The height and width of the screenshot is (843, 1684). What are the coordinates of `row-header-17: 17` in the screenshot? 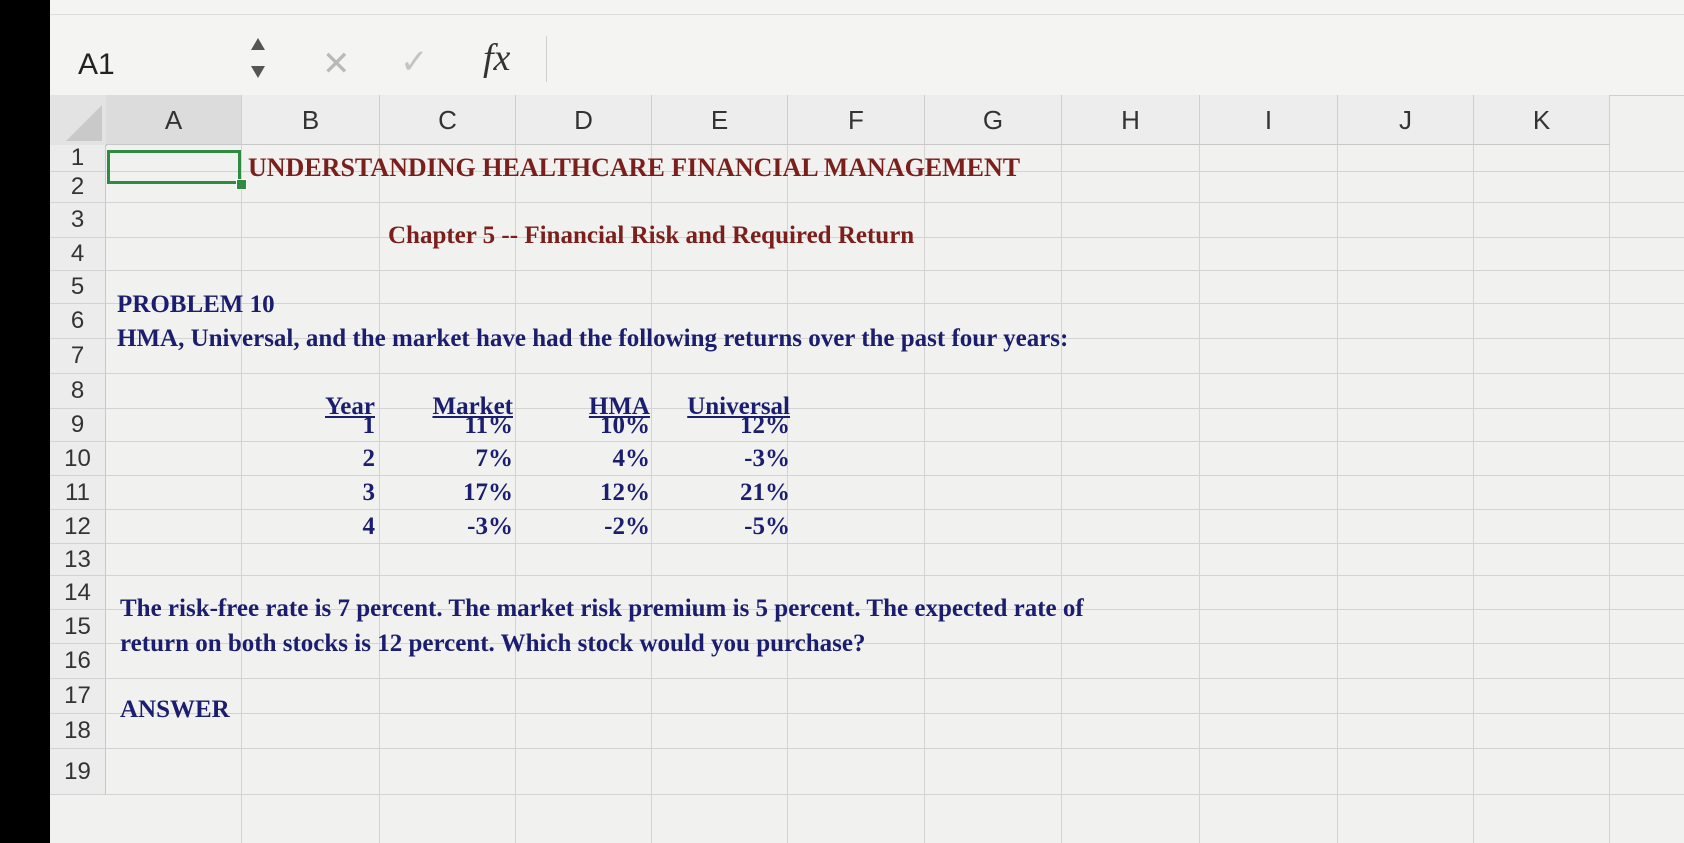 It's located at (78, 696).